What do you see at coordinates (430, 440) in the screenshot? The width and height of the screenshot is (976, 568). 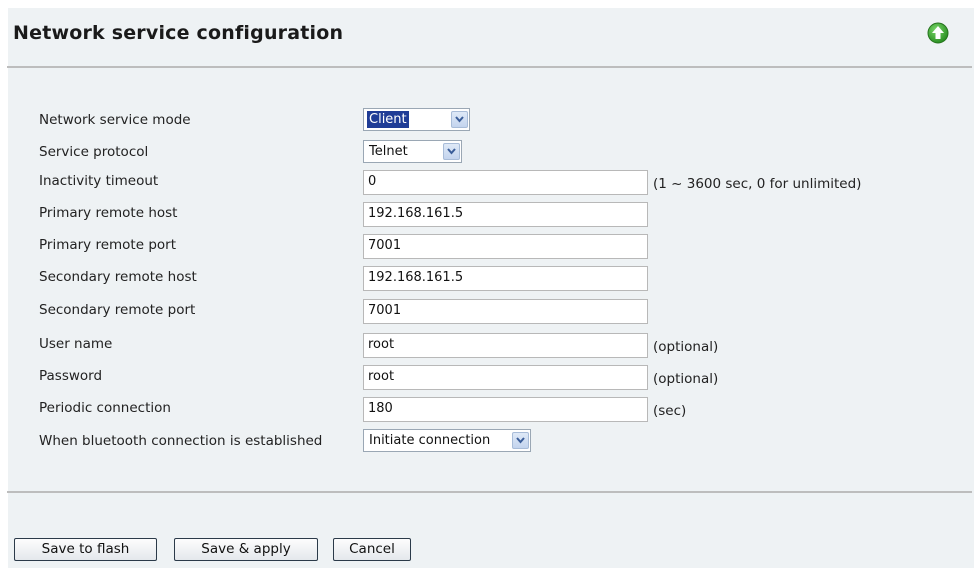 I see `bluetooth-established-value: Initiate connection` at bounding box center [430, 440].